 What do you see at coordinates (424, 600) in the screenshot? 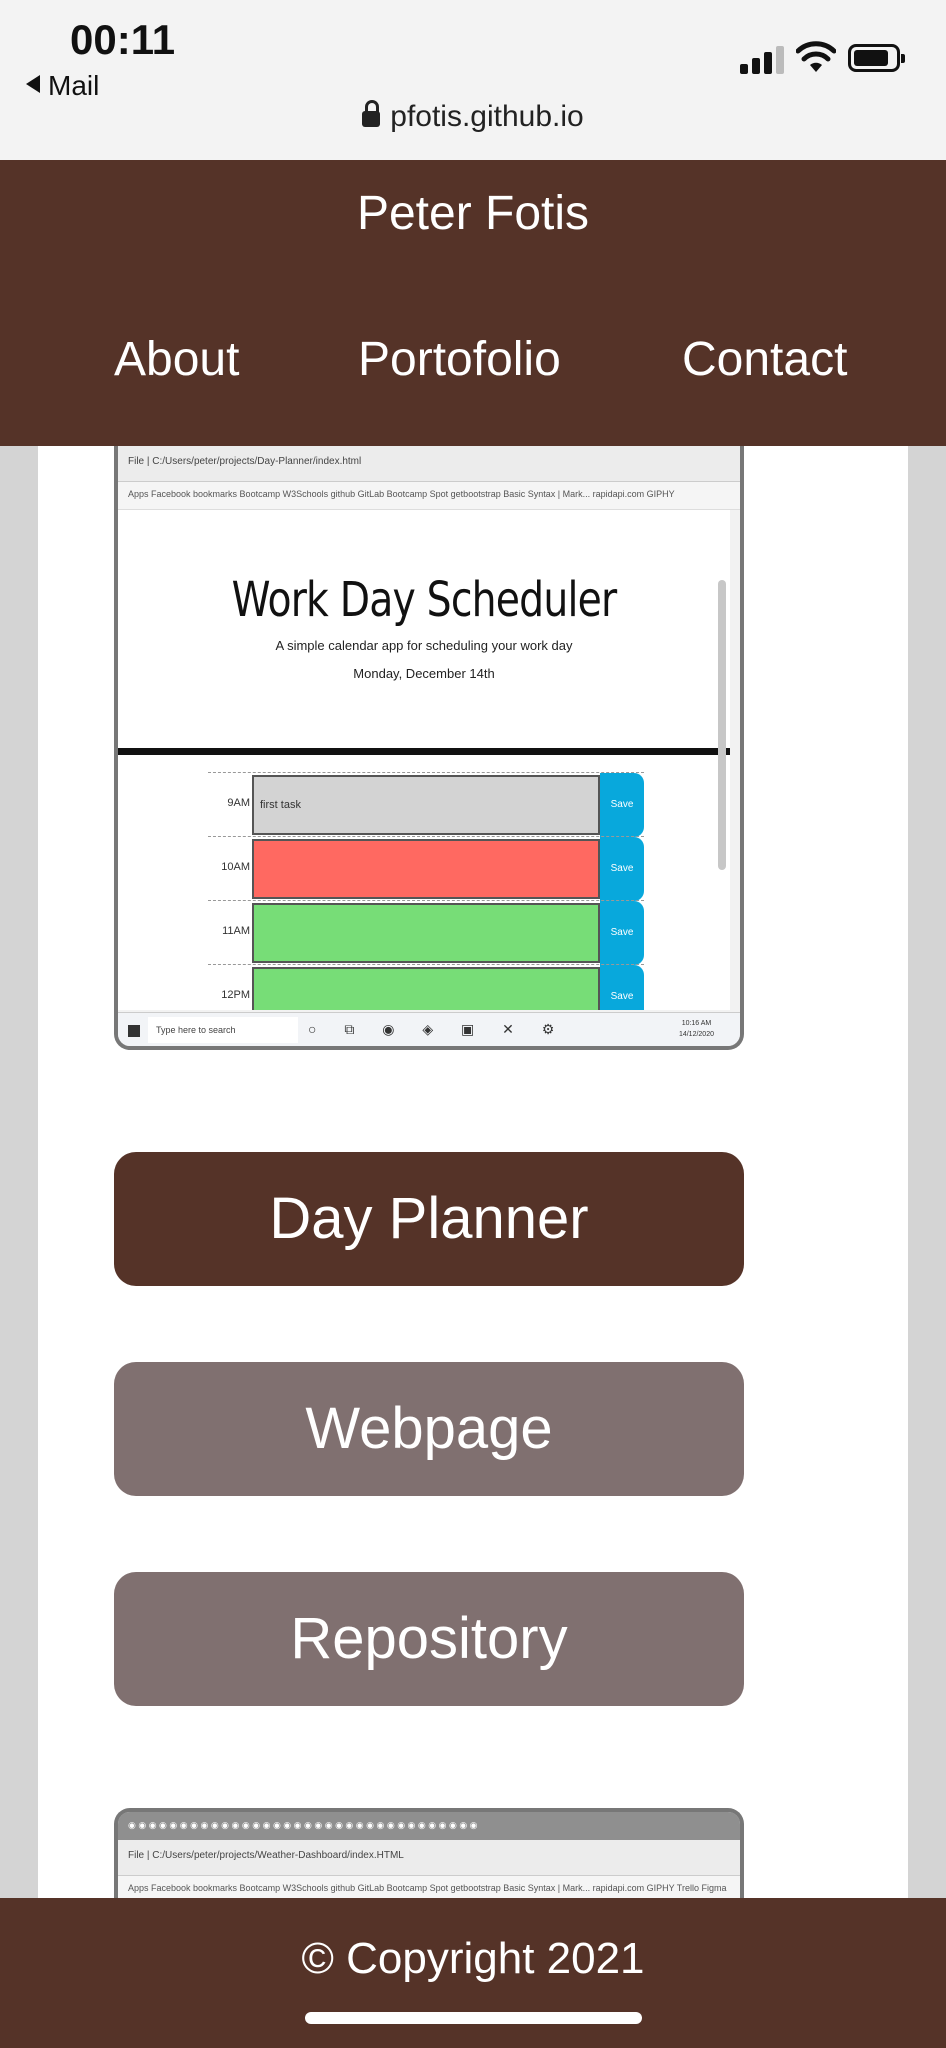
I see `scheduler-title: Work Day Scheduler` at bounding box center [424, 600].